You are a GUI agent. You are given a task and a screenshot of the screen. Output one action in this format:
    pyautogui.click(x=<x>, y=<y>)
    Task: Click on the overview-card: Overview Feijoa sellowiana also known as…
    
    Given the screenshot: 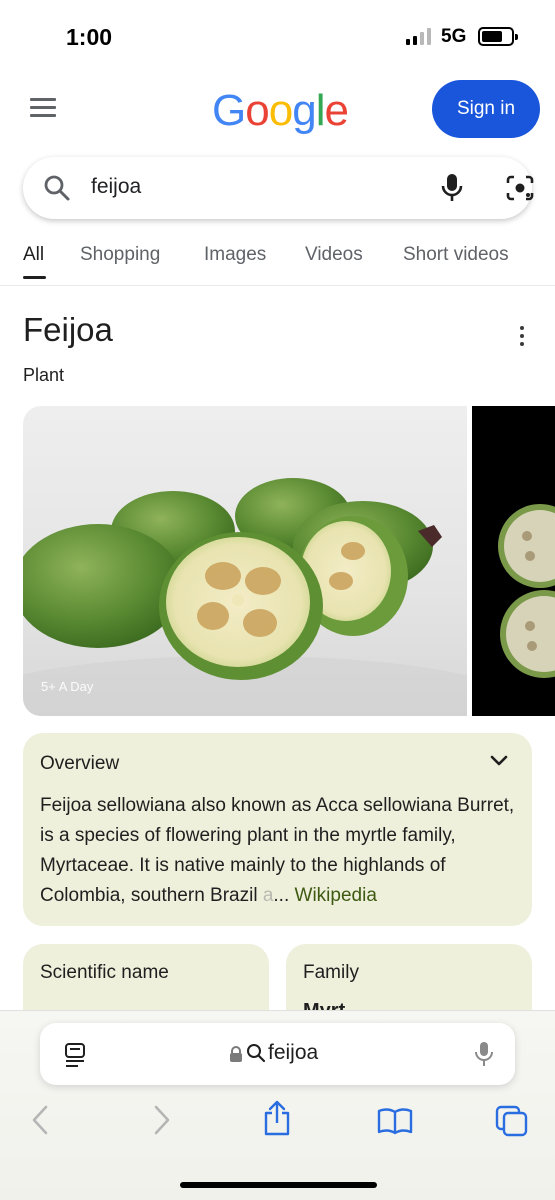 What is the action you would take?
    pyautogui.click(x=277, y=829)
    